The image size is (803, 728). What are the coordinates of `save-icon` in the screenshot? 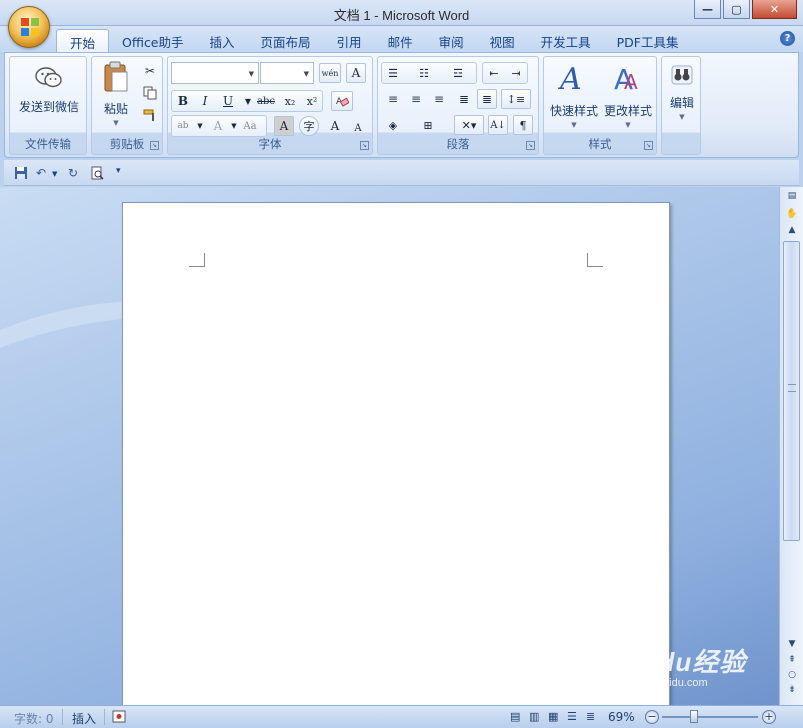 It's located at (21, 174).